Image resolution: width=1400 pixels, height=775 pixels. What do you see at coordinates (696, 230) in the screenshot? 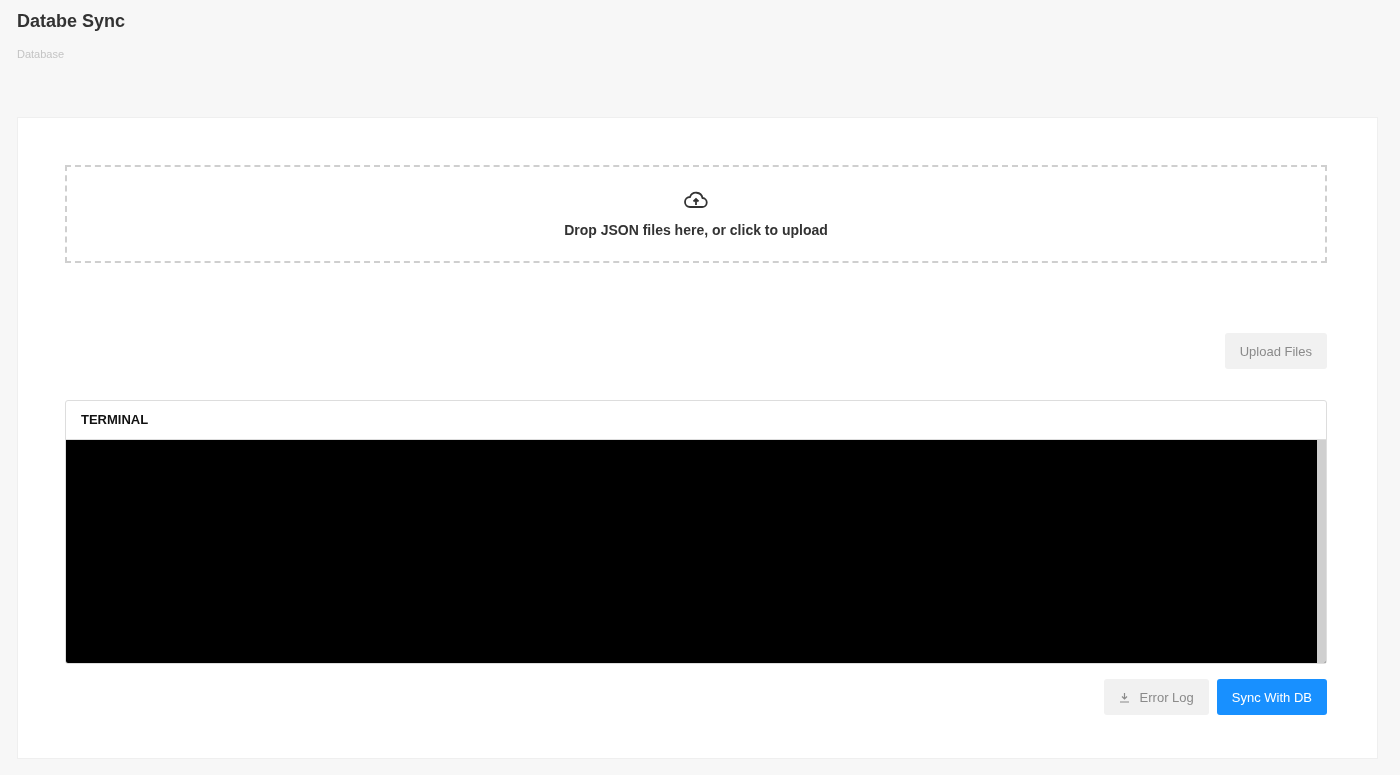
I see `dropzone-text: Drop JSON files here, or click to upload` at bounding box center [696, 230].